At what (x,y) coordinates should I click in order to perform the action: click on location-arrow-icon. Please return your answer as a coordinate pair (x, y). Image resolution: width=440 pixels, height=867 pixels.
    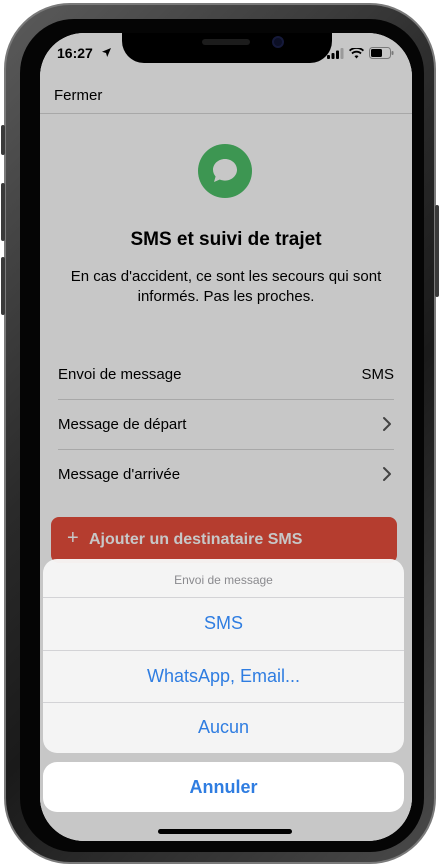
    Looking at the image, I should click on (106, 52).